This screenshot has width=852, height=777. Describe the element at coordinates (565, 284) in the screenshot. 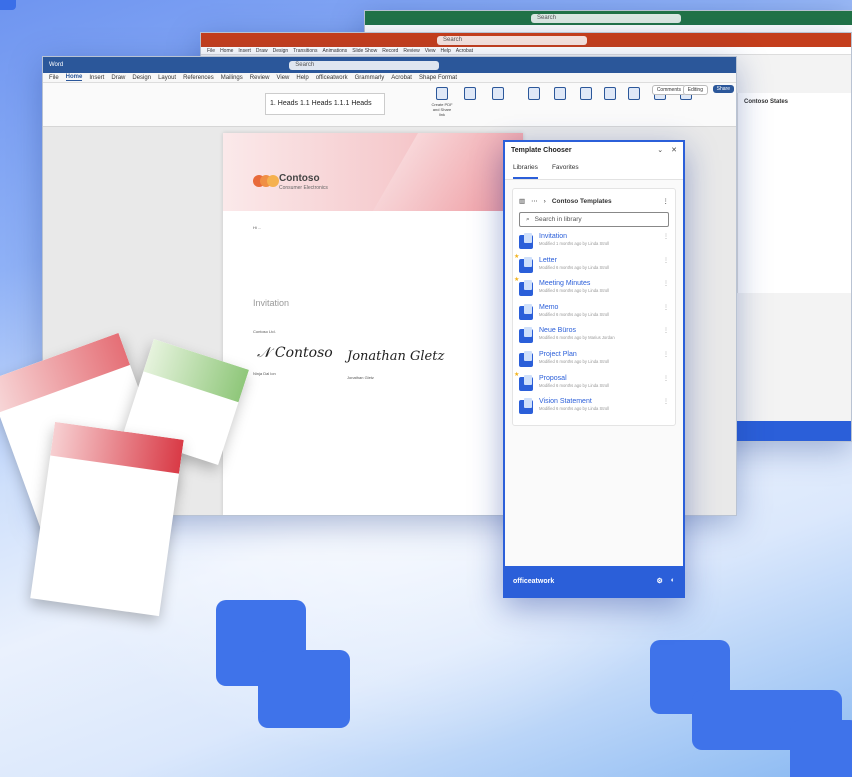

I see `template-name: Meeting Minutes` at that location.